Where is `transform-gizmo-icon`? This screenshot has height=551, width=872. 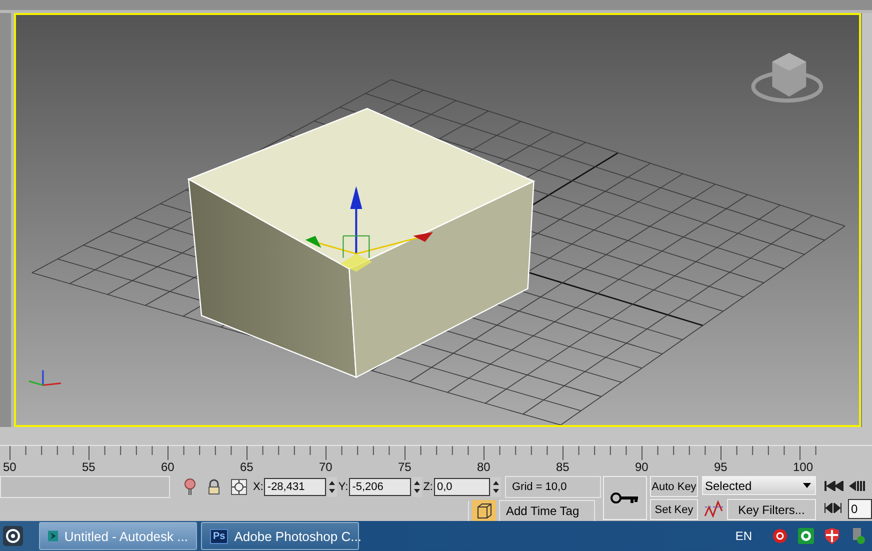
transform-gizmo-icon is located at coordinates (368, 229).